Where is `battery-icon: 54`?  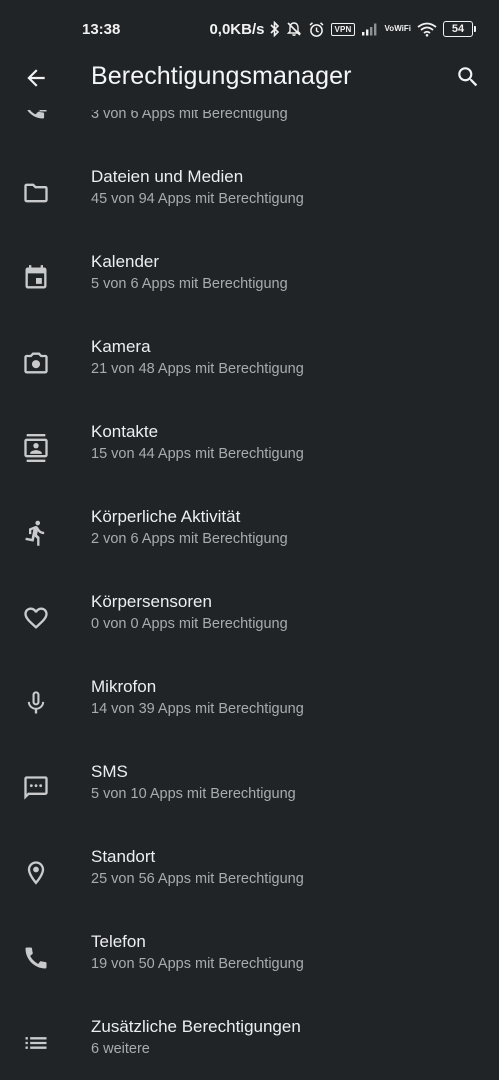 battery-icon: 54 is located at coordinates (459, 29).